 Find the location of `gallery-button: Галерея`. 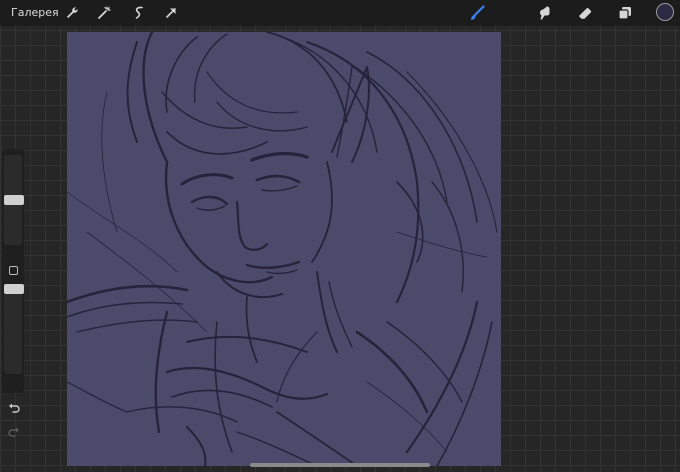

gallery-button: Галерея is located at coordinates (35, 12).